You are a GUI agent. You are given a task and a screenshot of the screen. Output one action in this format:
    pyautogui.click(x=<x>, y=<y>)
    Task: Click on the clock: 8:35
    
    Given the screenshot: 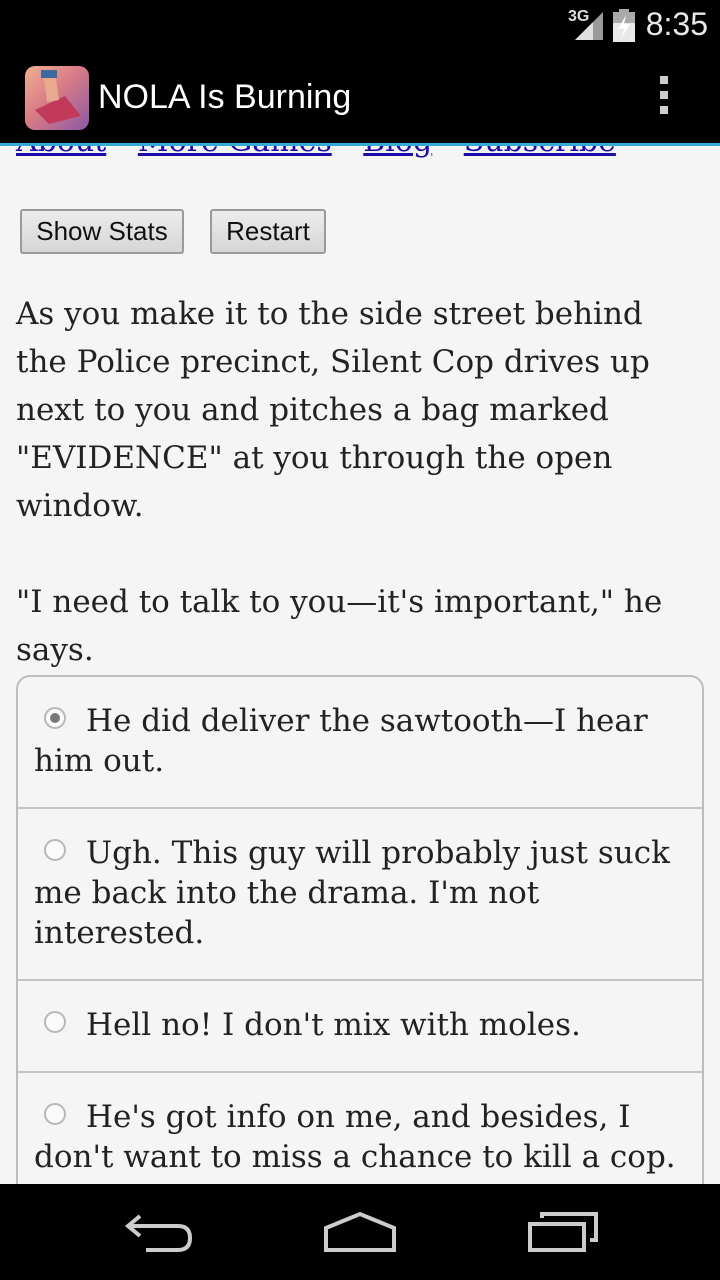 What is the action you would take?
    pyautogui.click(x=676, y=24)
    